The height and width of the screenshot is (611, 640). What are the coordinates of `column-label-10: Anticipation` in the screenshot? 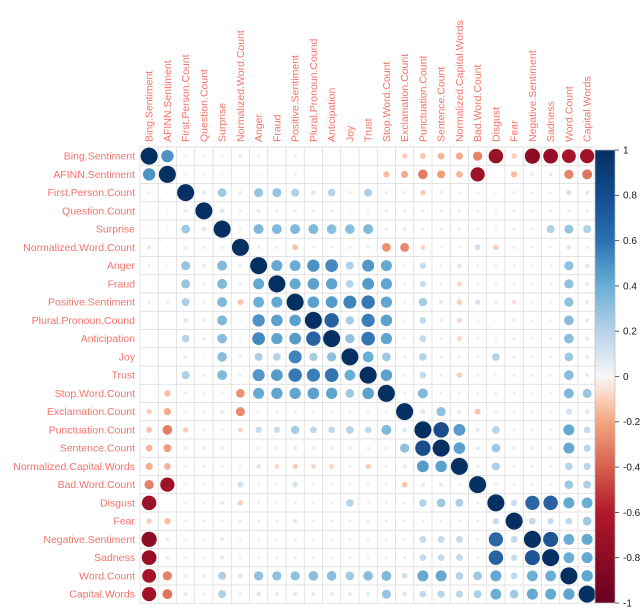 It's located at (332, 115).